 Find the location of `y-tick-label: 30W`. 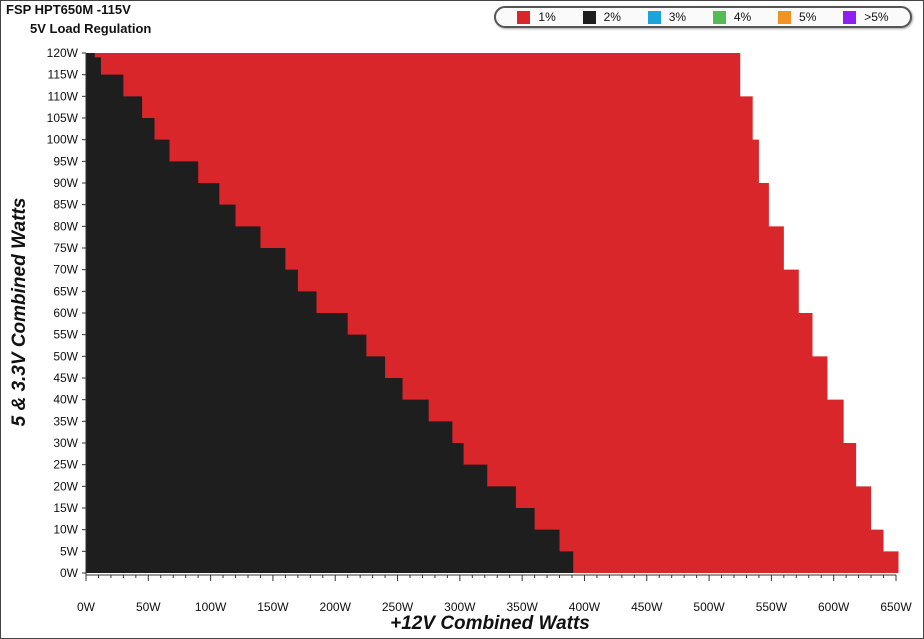

y-tick-label: 30W is located at coordinates (65, 443).